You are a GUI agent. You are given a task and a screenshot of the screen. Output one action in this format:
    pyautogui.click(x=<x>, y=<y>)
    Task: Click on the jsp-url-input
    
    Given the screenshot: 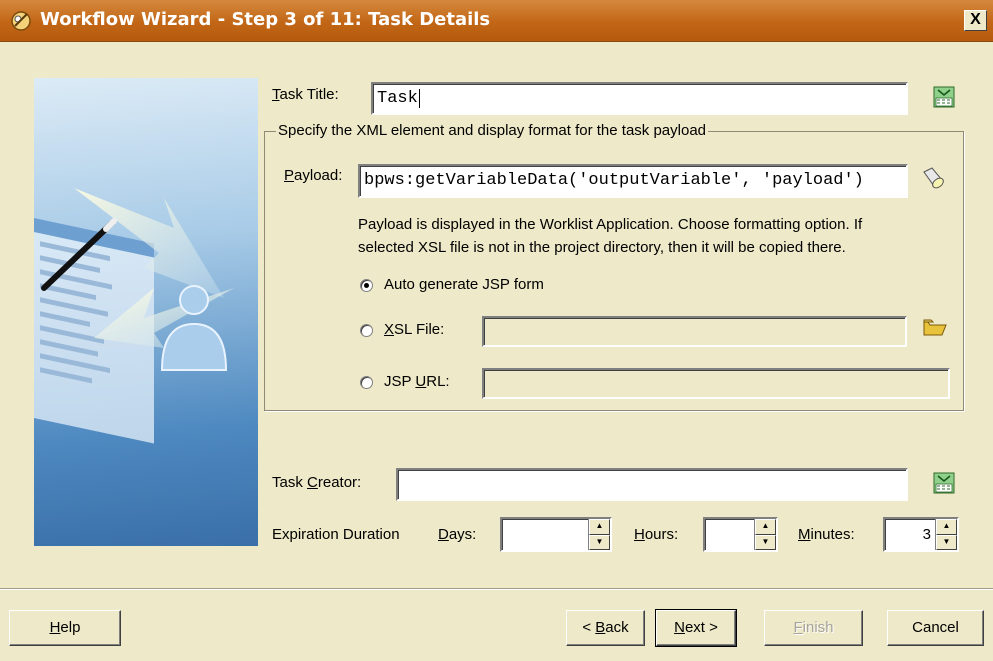 What is the action you would take?
    pyautogui.click(x=716, y=383)
    